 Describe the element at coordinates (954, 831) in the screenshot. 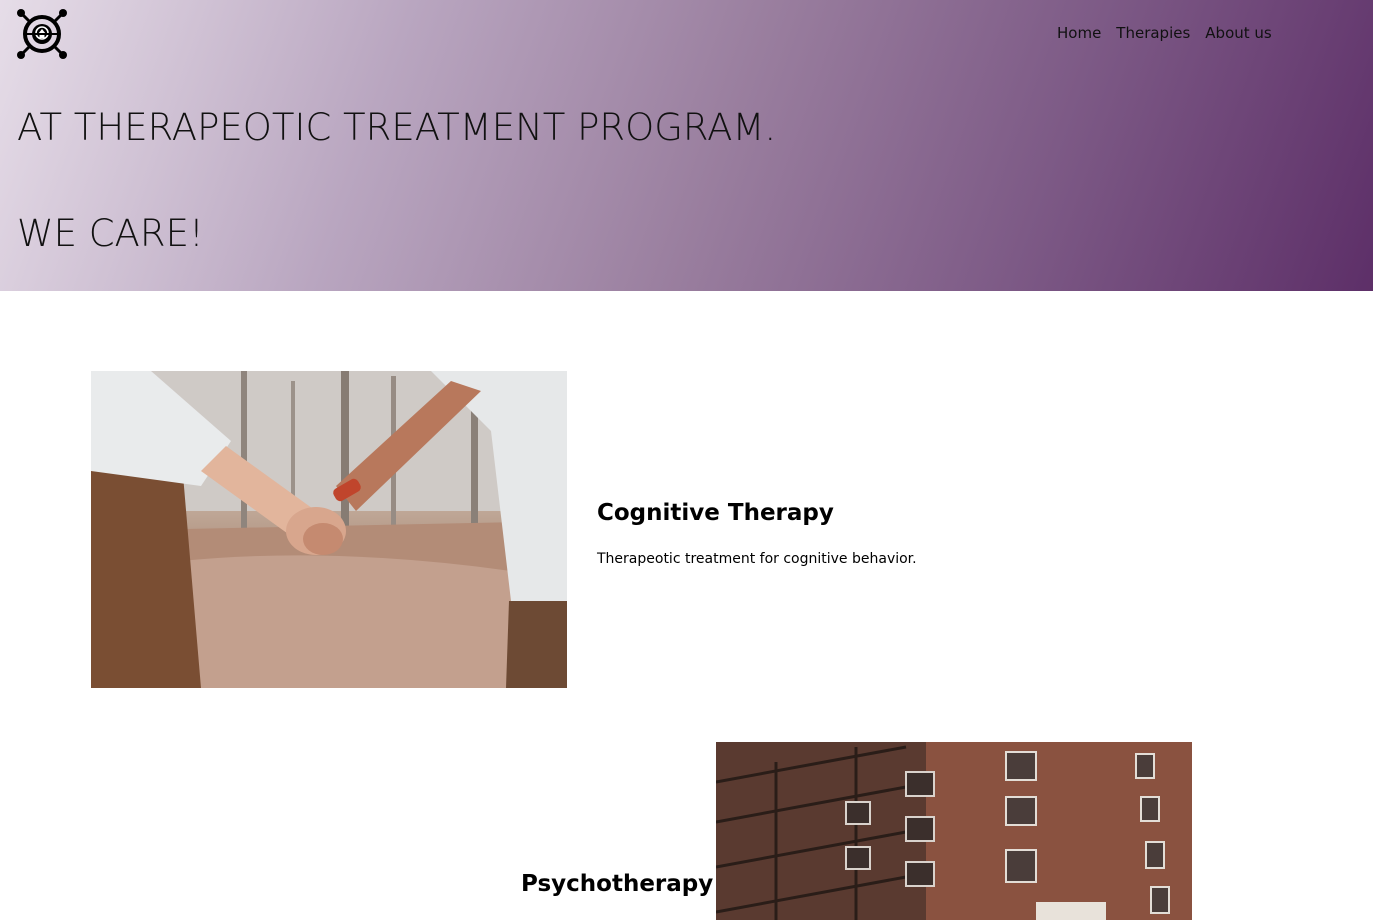

I see `brick-building-photo` at that location.